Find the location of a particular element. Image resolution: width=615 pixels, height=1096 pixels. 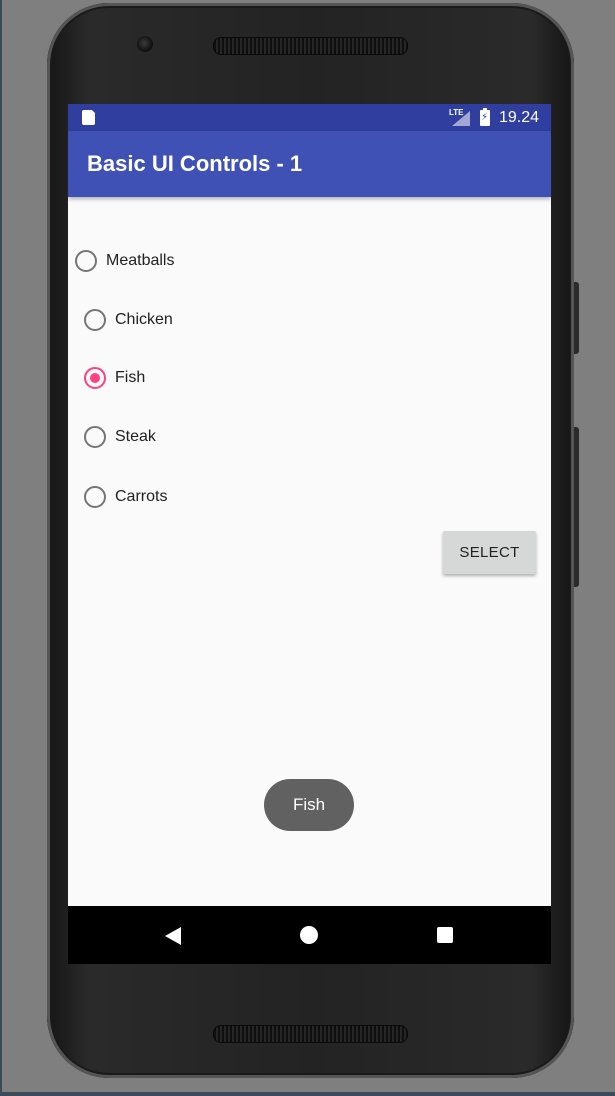

radio-option-meatballs: Meatballs is located at coordinates (124, 261).